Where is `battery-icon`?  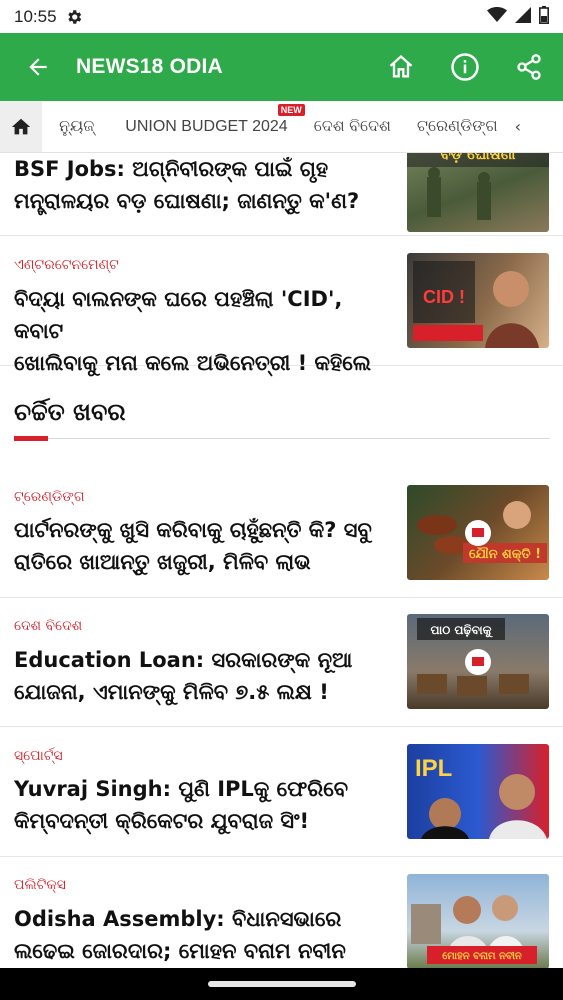 battery-icon is located at coordinates (544, 16).